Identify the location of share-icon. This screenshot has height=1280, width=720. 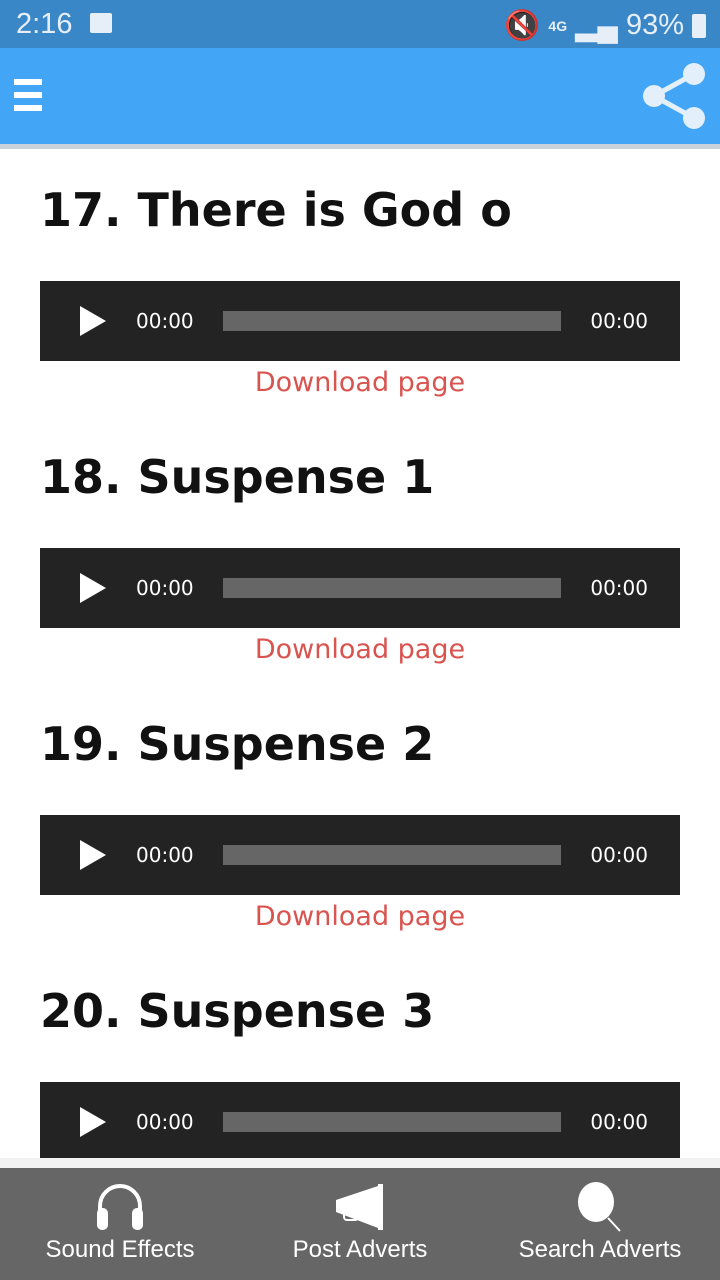
(674, 96).